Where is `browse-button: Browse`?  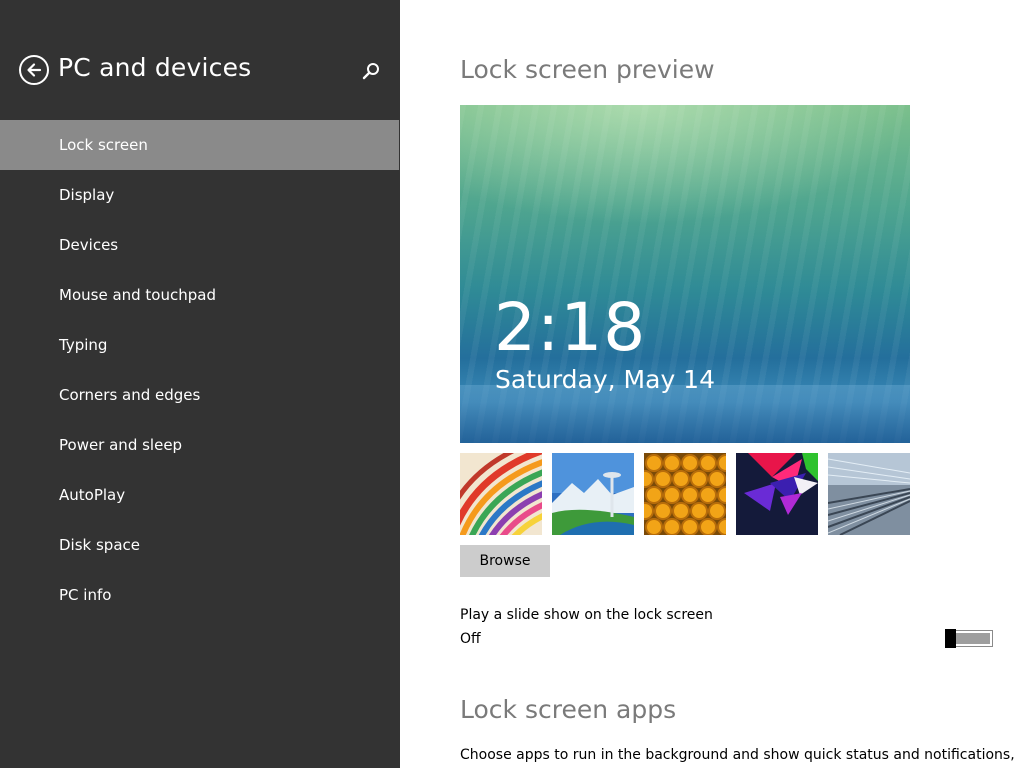
browse-button: Browse is located at coordinates (505, 561).